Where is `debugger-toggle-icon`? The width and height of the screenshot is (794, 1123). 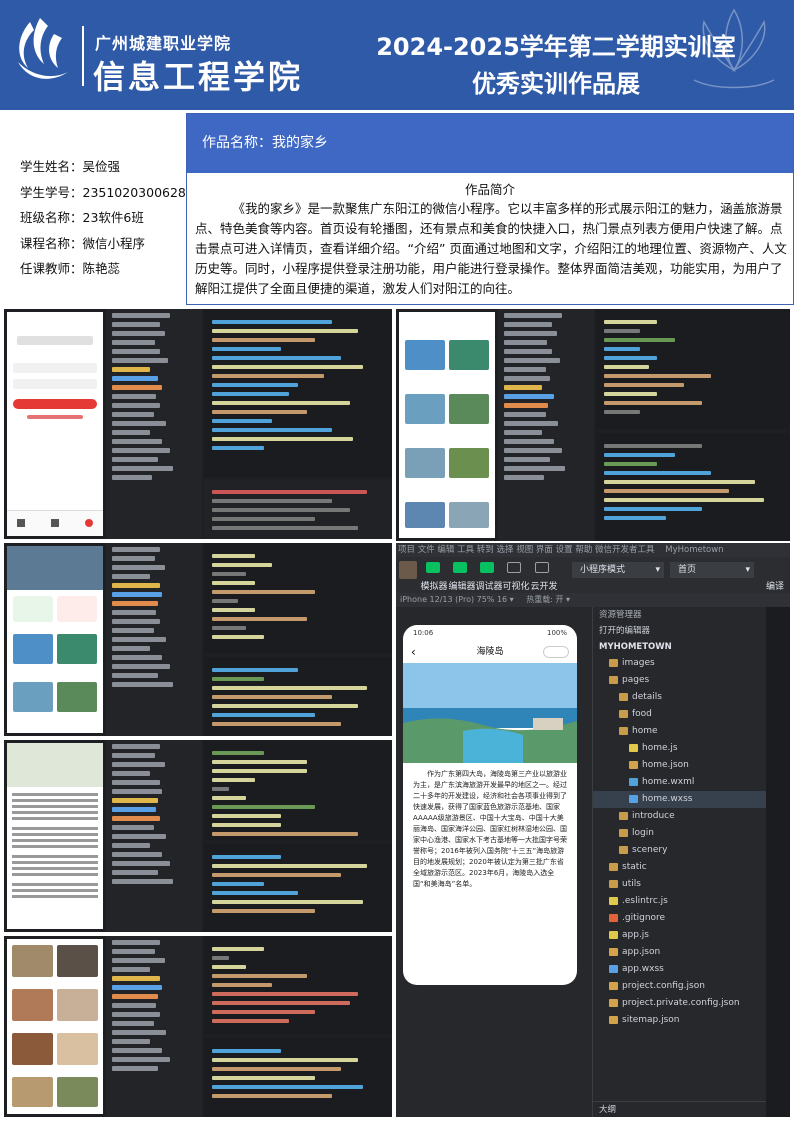 debugger-toggle-icon is located at coordinates (487, 567).